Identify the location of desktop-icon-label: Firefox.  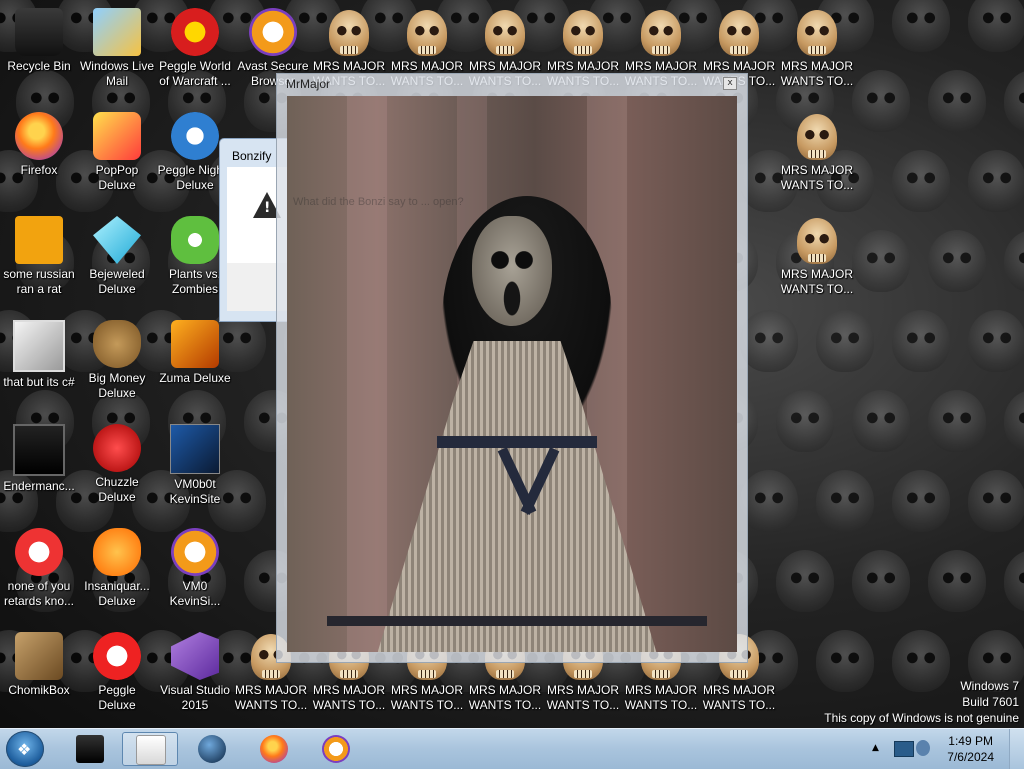
(39, 170).